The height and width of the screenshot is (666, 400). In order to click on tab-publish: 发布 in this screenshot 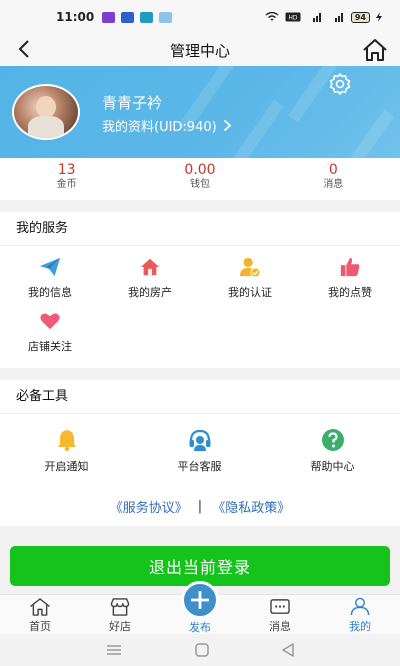, I will do `click(200, 607)`.